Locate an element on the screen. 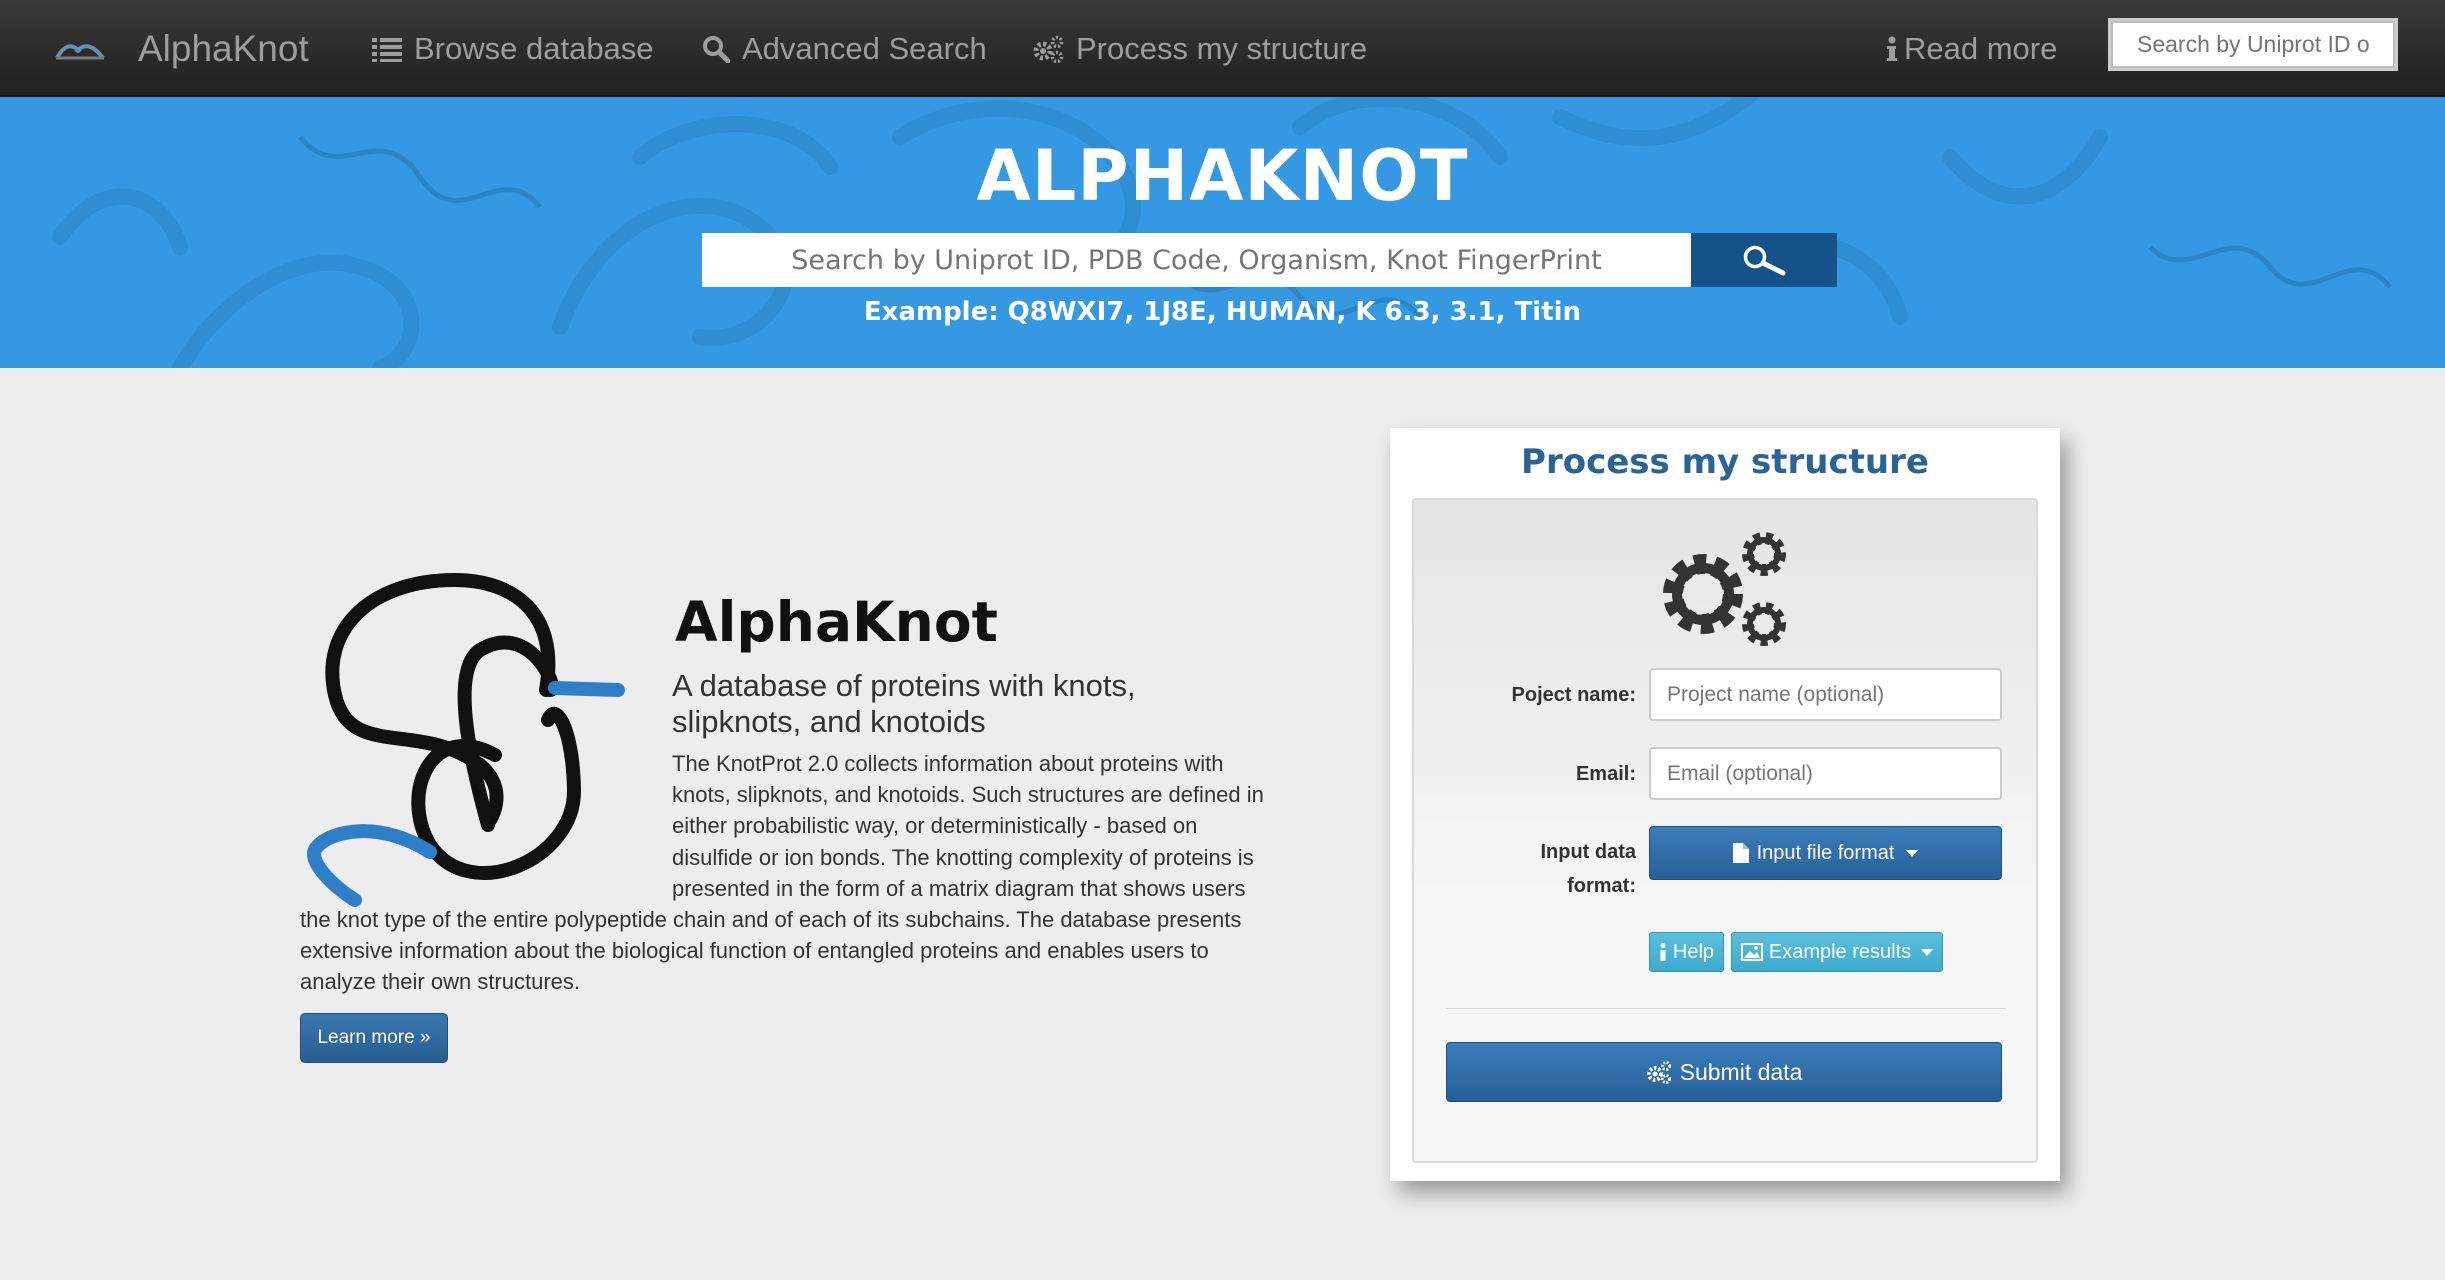 The image size is (2445, 1280). email-label: Email: is located at coordinates (1605, 774).